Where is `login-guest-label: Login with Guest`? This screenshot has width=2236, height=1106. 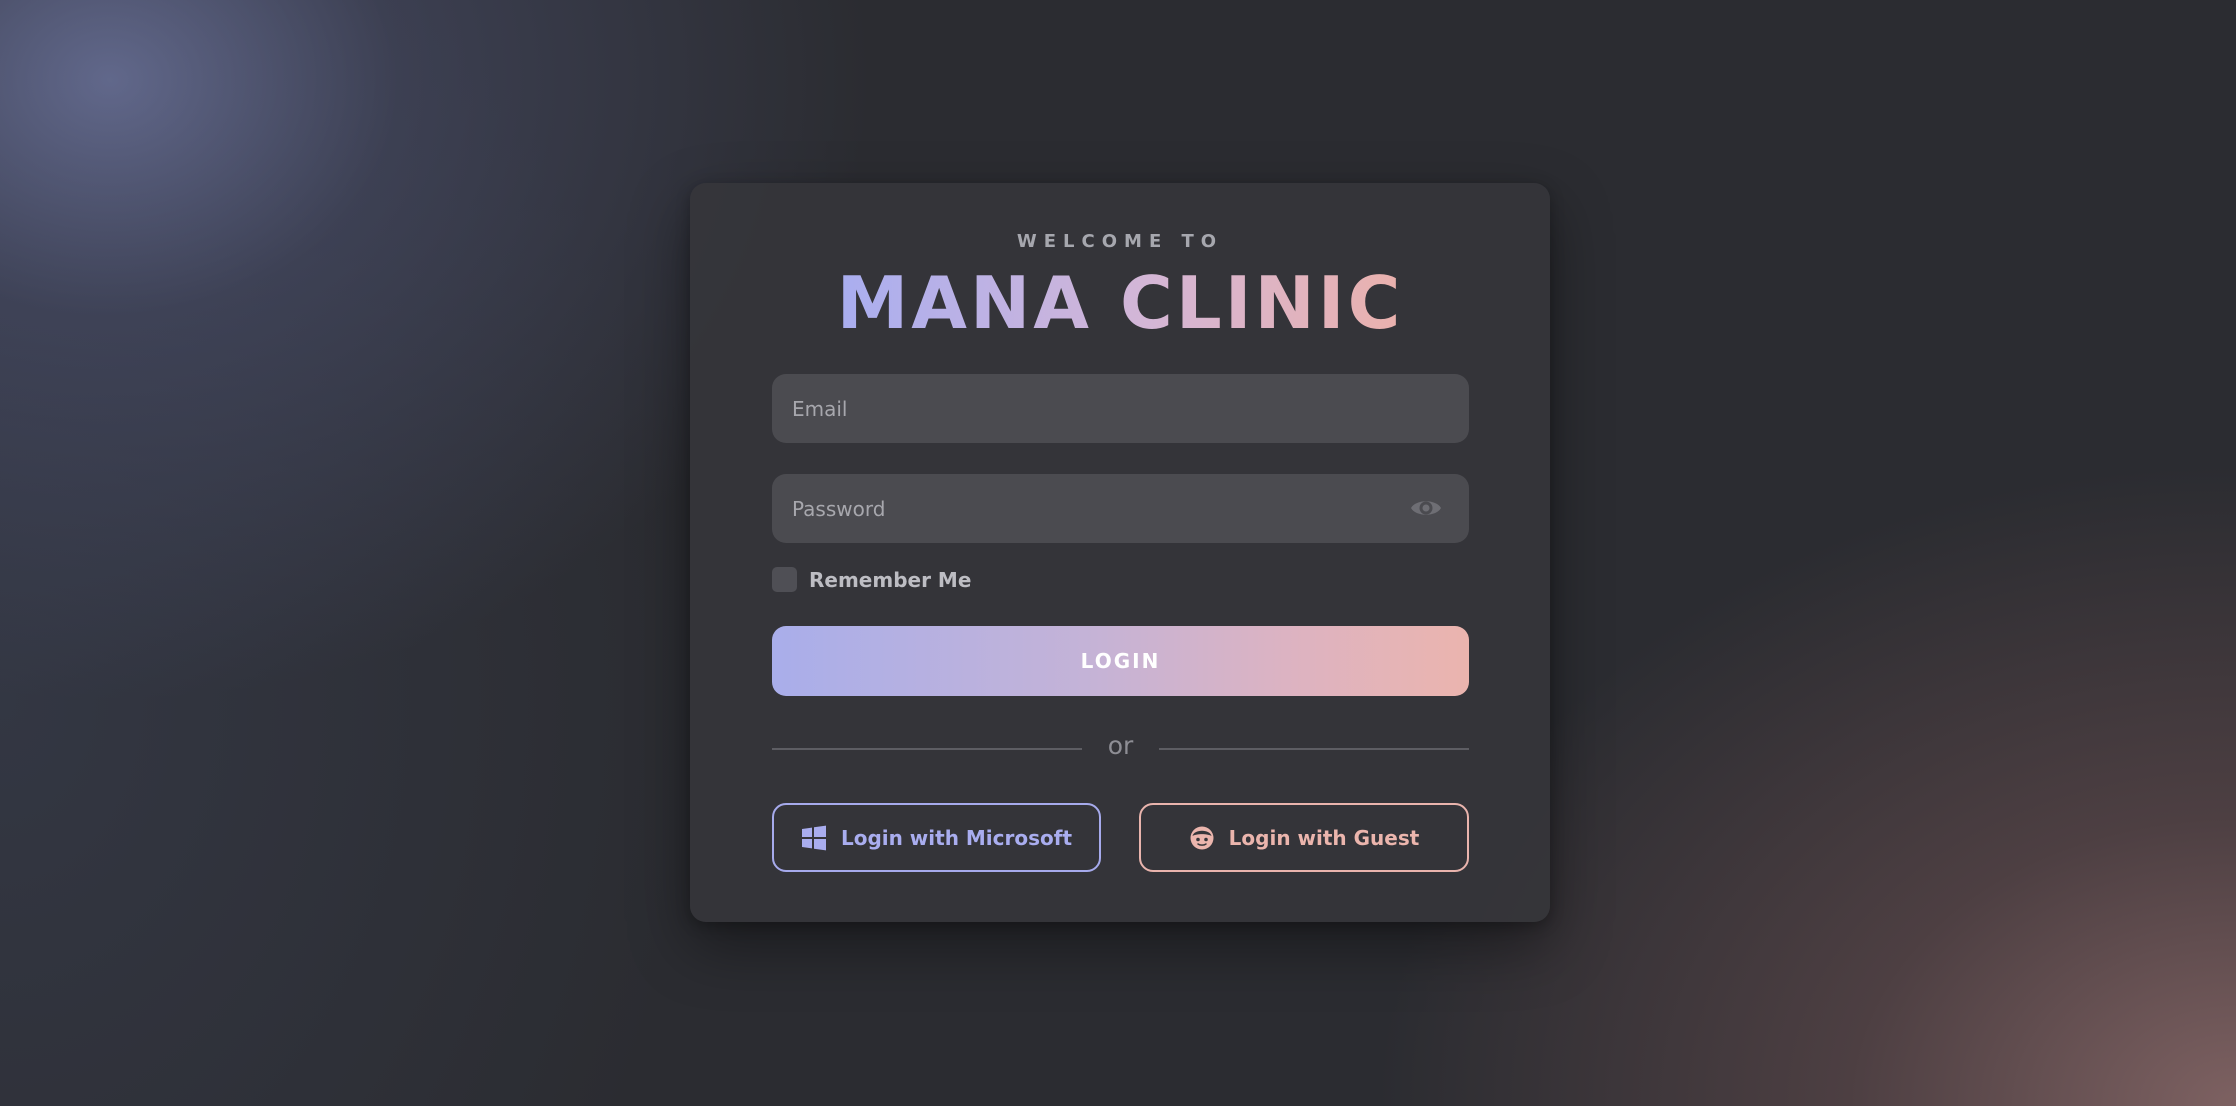 login-guest-label: Login with Guest is located at coordinates (1324, 837).